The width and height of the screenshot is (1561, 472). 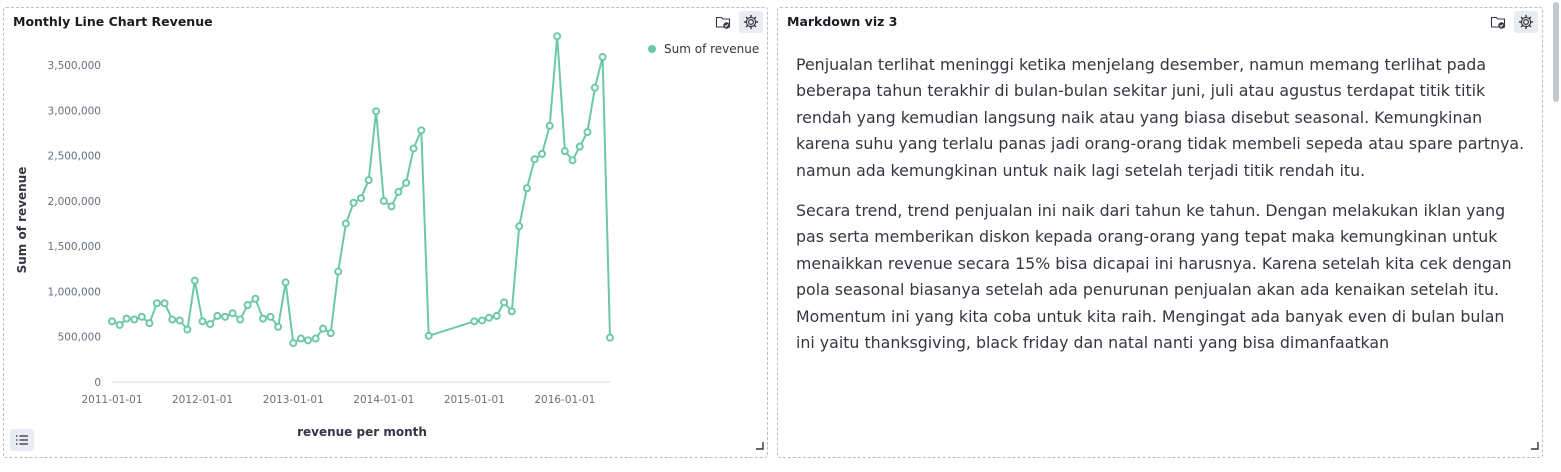 I want to click on legend-item-sum-of-revenue: Sum of revenue, so click(x=711, y=49).